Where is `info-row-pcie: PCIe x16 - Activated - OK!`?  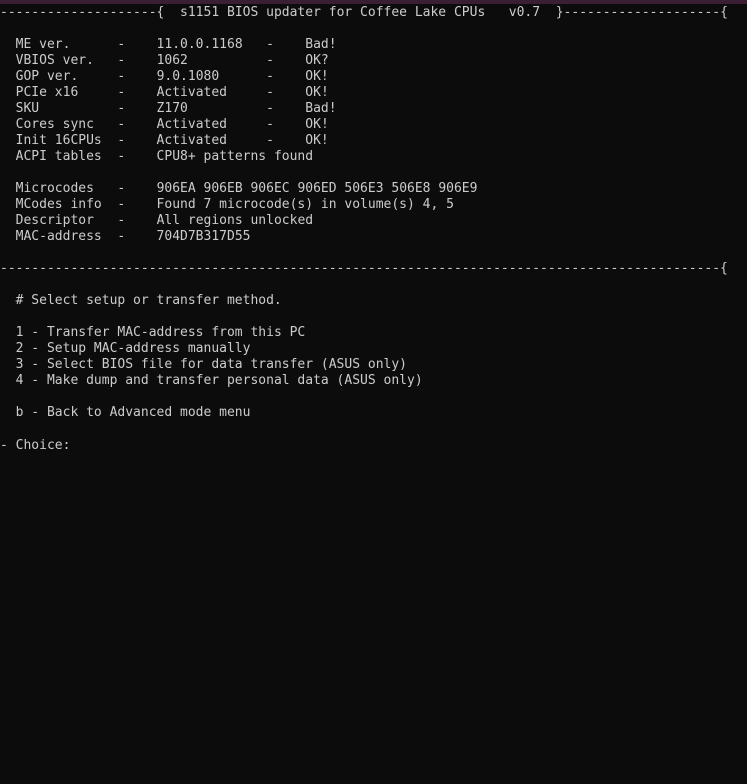 info-row-pcie: PCIe x16 - Activated - OK! is located at coordinates (172, 92).